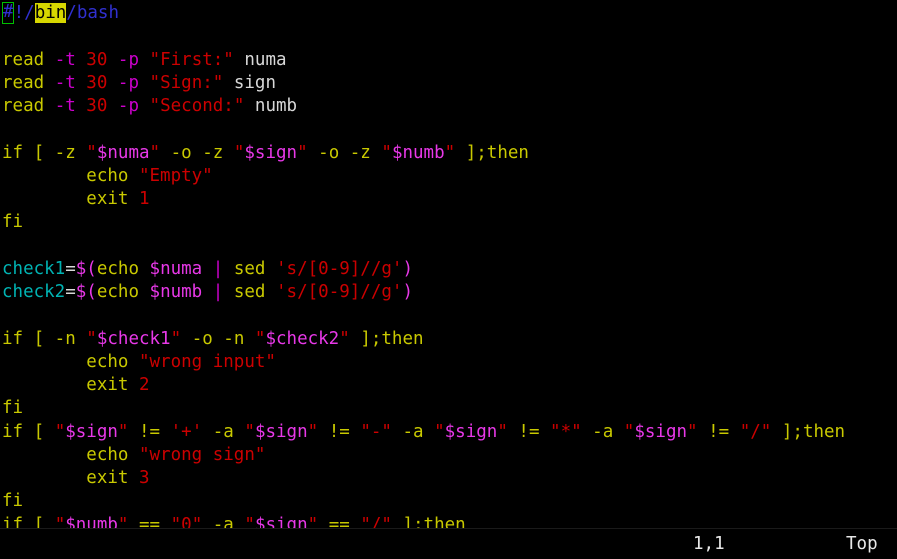 The image size is (897, 559). Describe the element at coordinates (449, 60) in the screenshot. I see `code-line: read -t 30 -p "First:" numa` at that location.